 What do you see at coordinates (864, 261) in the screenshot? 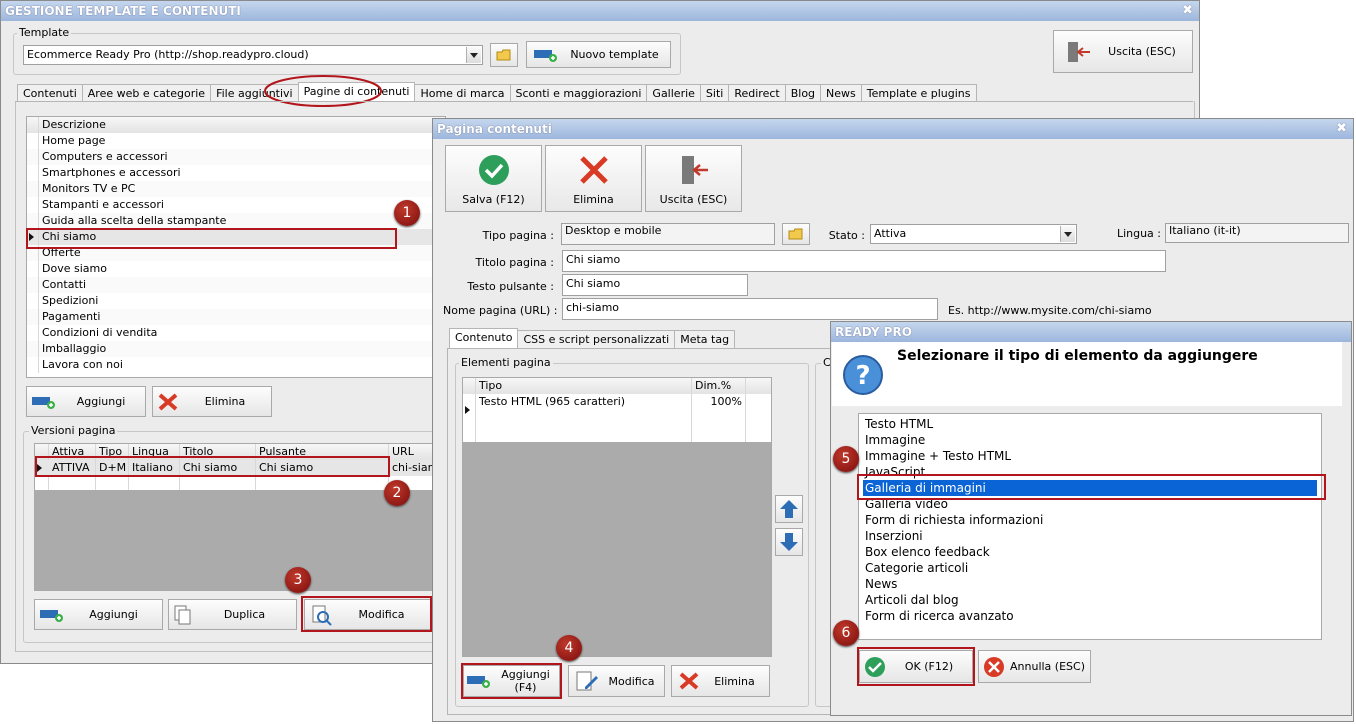
I see `page-title-input: Chi siamo` at bounding box center [864, 261].